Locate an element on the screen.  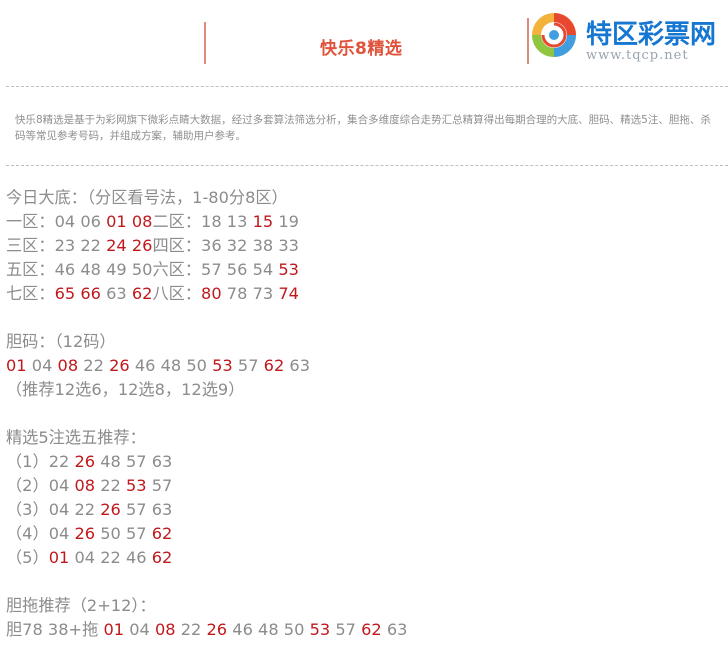
dadi-heading: 今日大底：（分区看号法，1-80分8区） is located at coordinates (147, 197).